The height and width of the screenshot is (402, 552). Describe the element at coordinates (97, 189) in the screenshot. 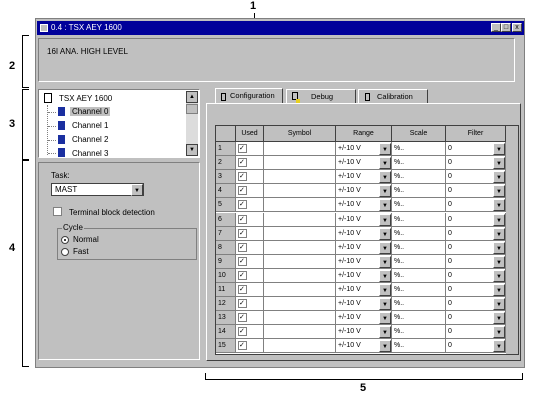

I see `task-select: MAST ▼` at that location.